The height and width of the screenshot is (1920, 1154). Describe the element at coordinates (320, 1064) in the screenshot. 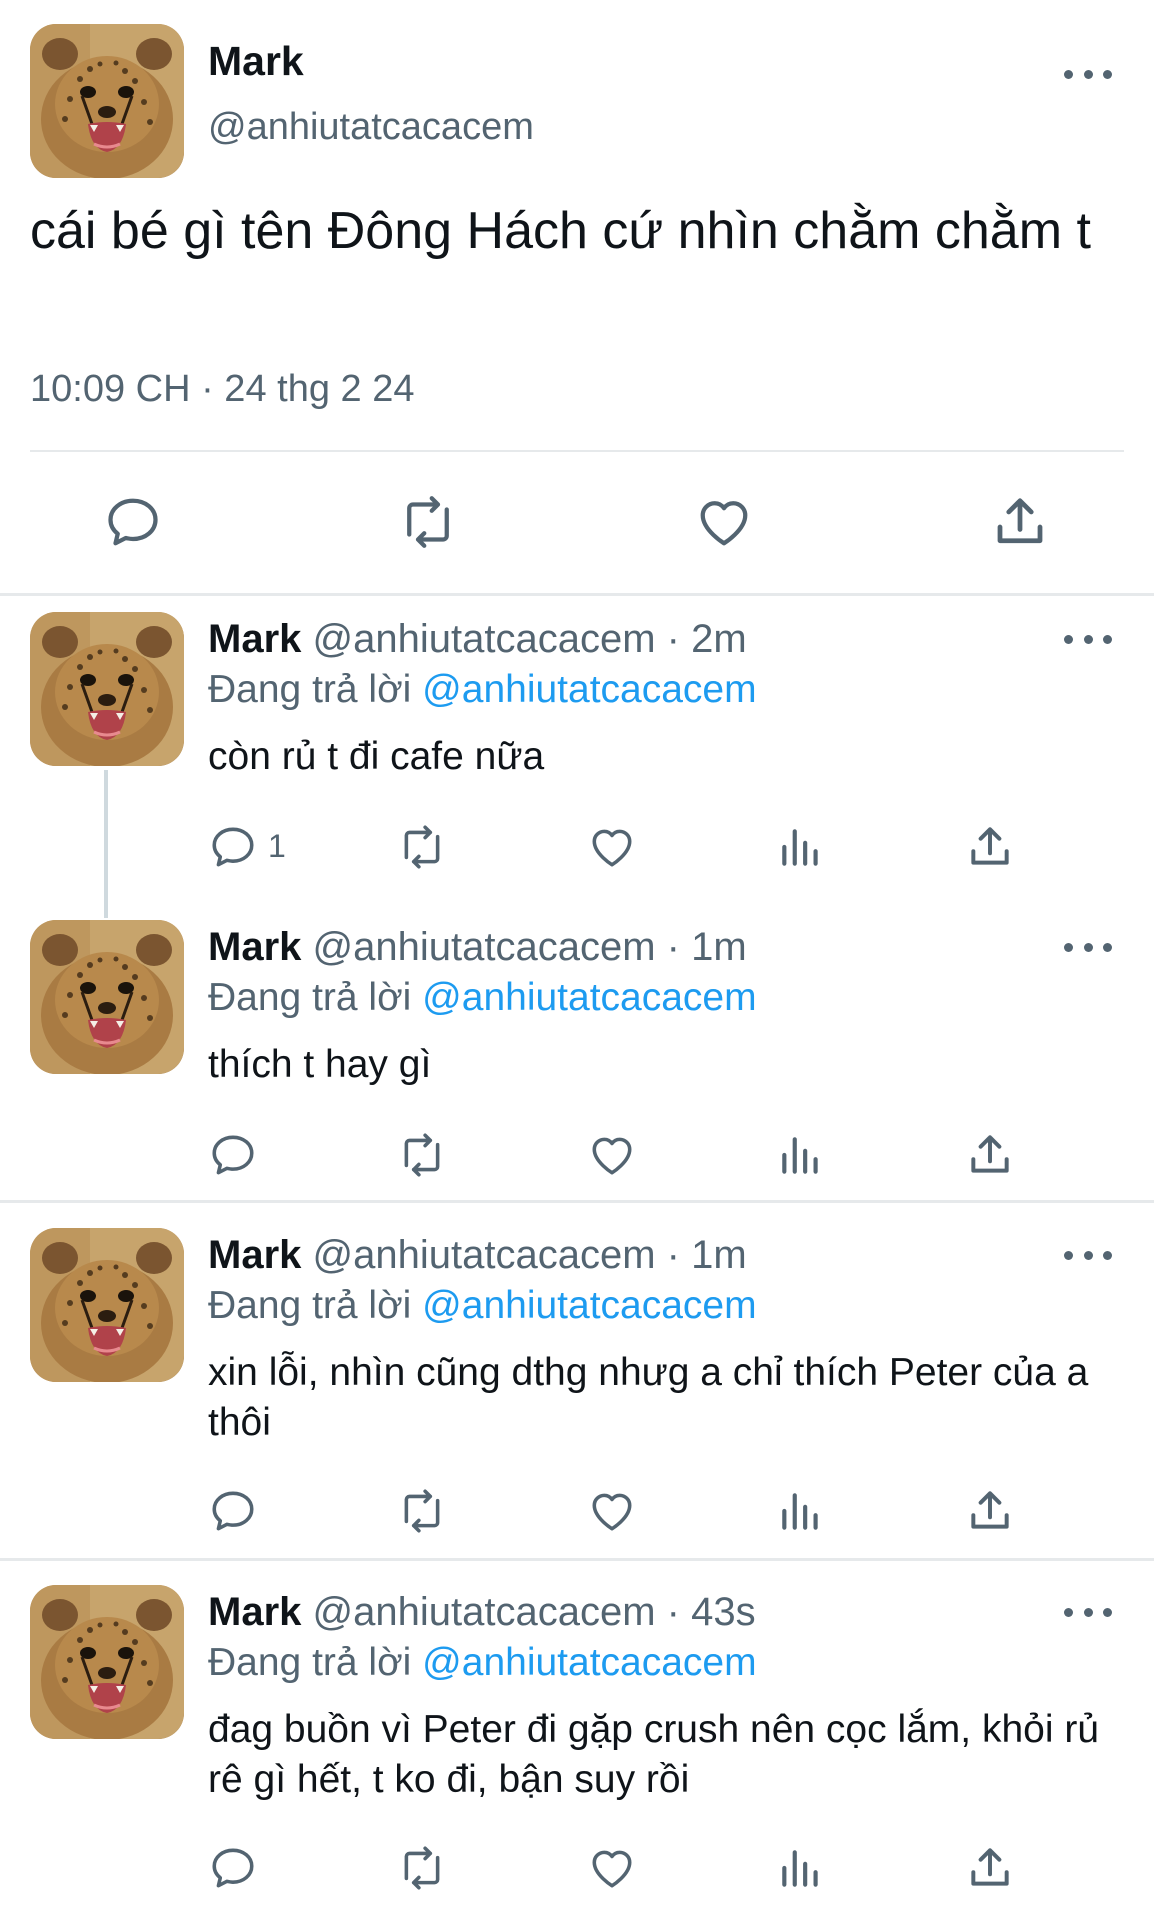

I see `reply-text: thích t hay gì` at that location.